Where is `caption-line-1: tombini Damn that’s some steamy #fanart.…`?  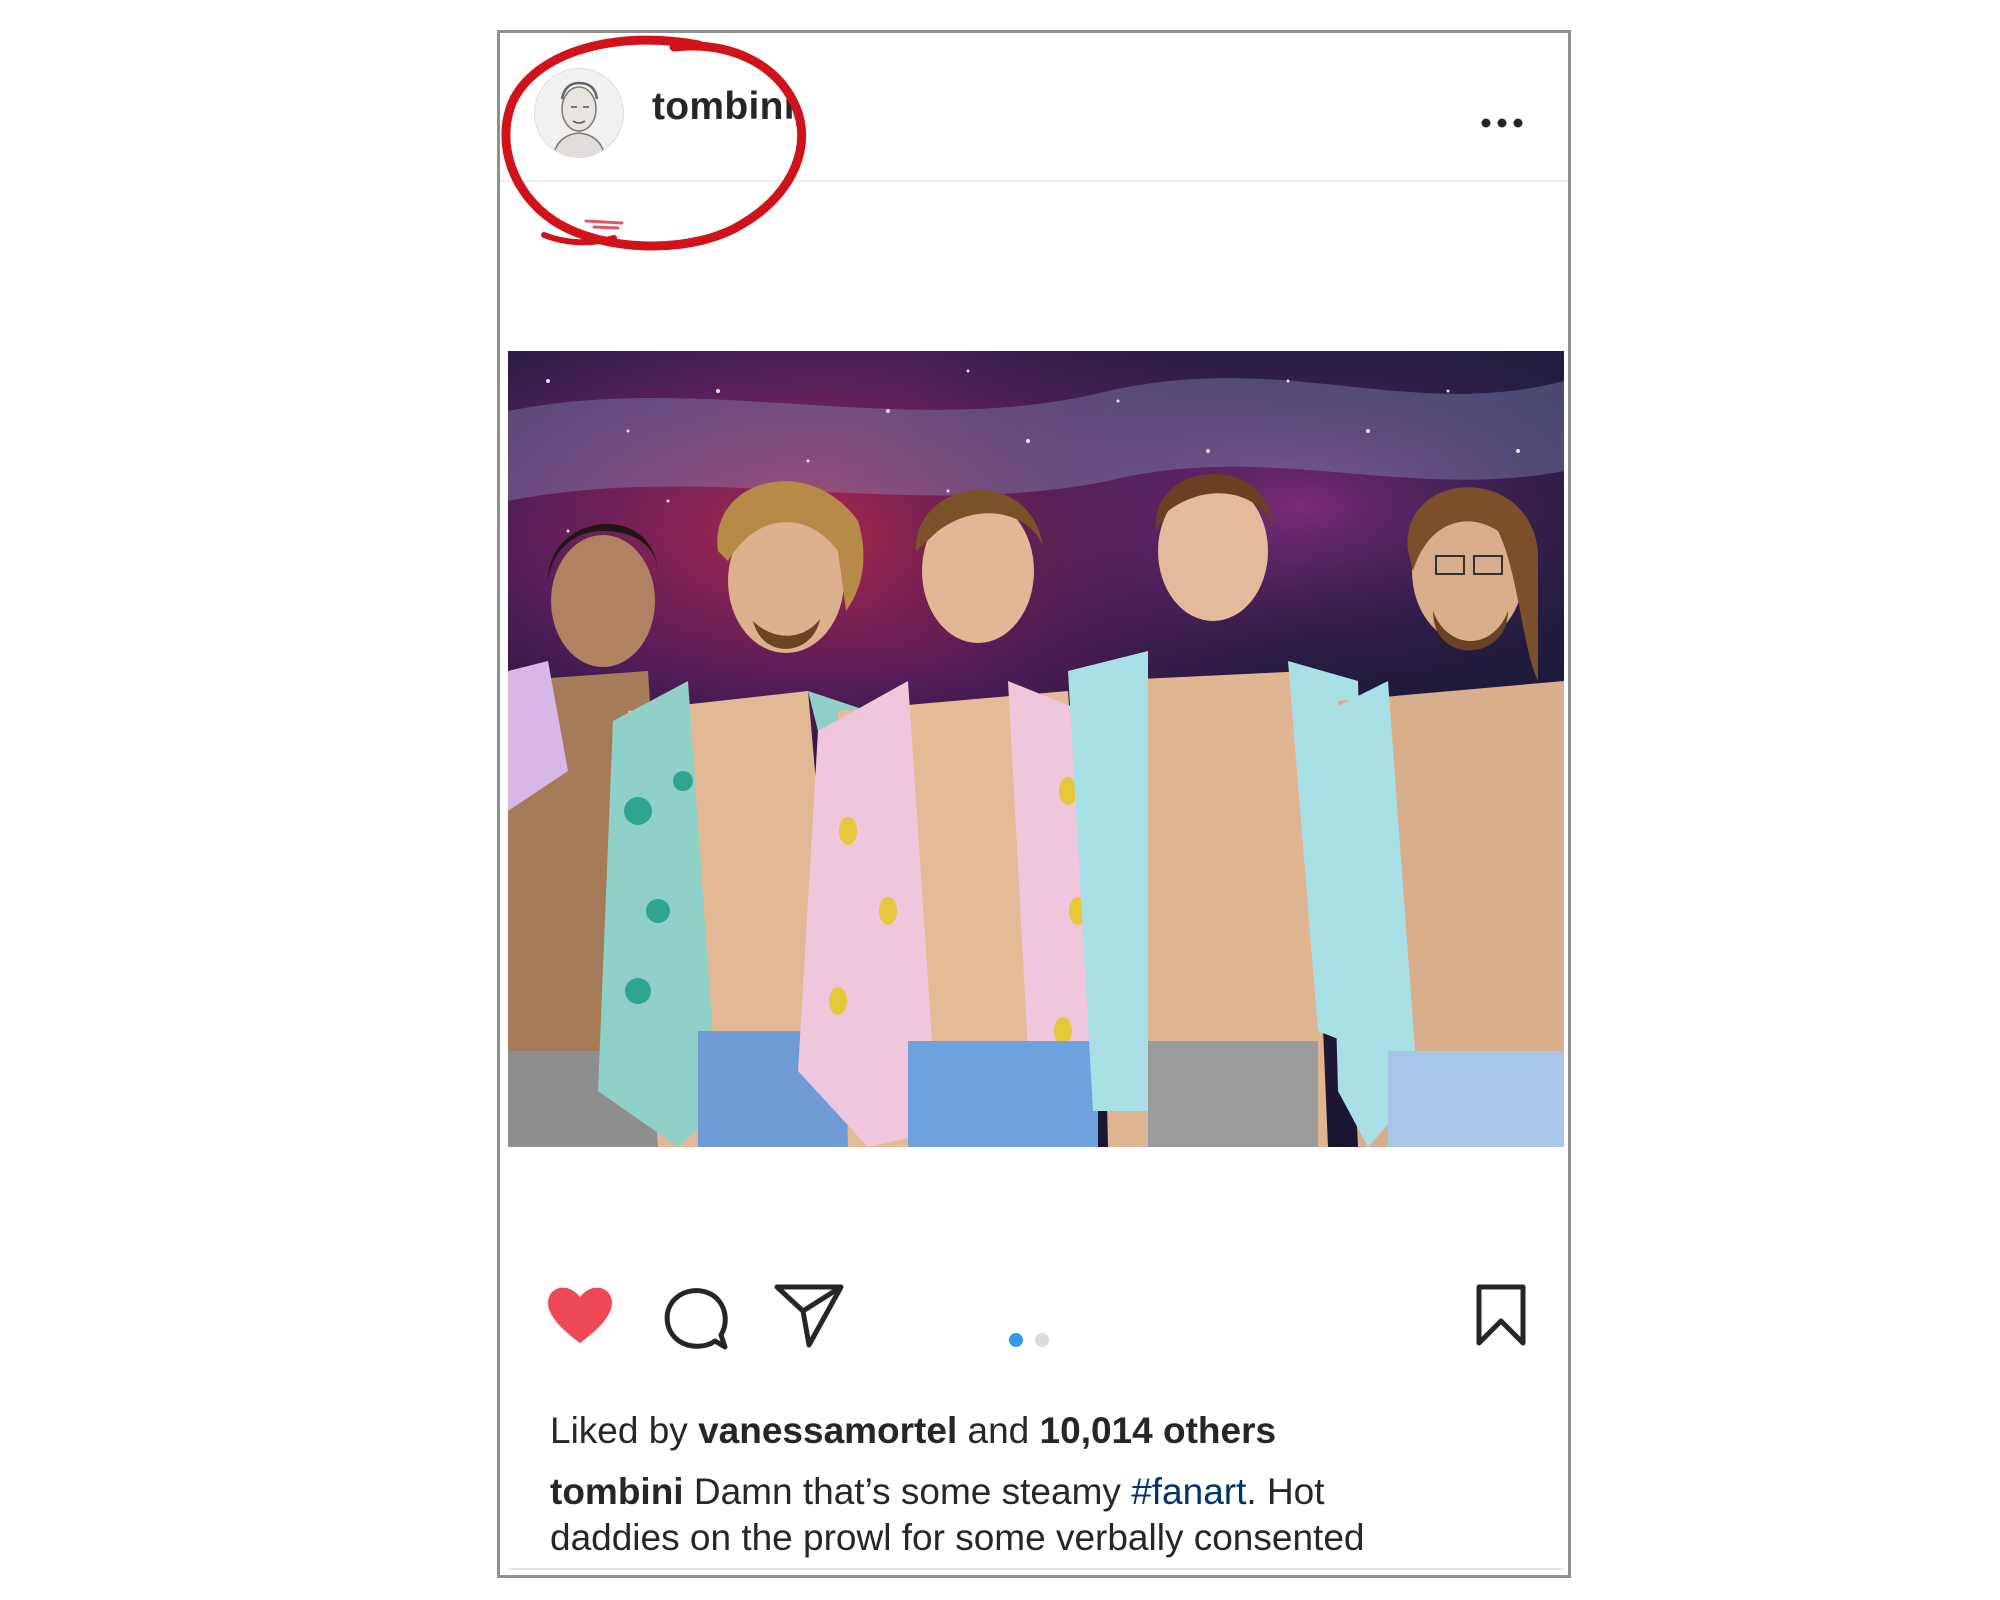 caption-line-1: tombini Damn that’s some steamy #fanart.… is located at coordinates (1050, 1492).